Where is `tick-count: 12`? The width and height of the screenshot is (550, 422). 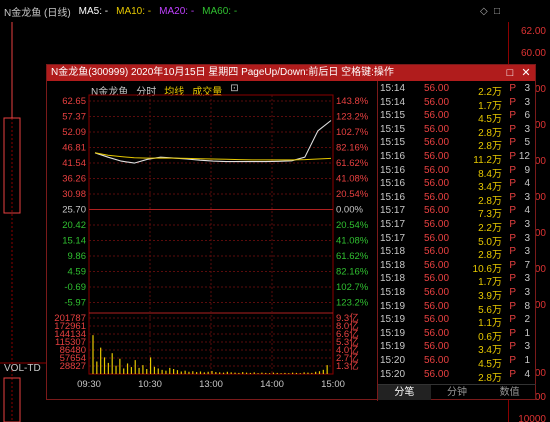
tick-count: 12 is located at coordinates (524, 156).